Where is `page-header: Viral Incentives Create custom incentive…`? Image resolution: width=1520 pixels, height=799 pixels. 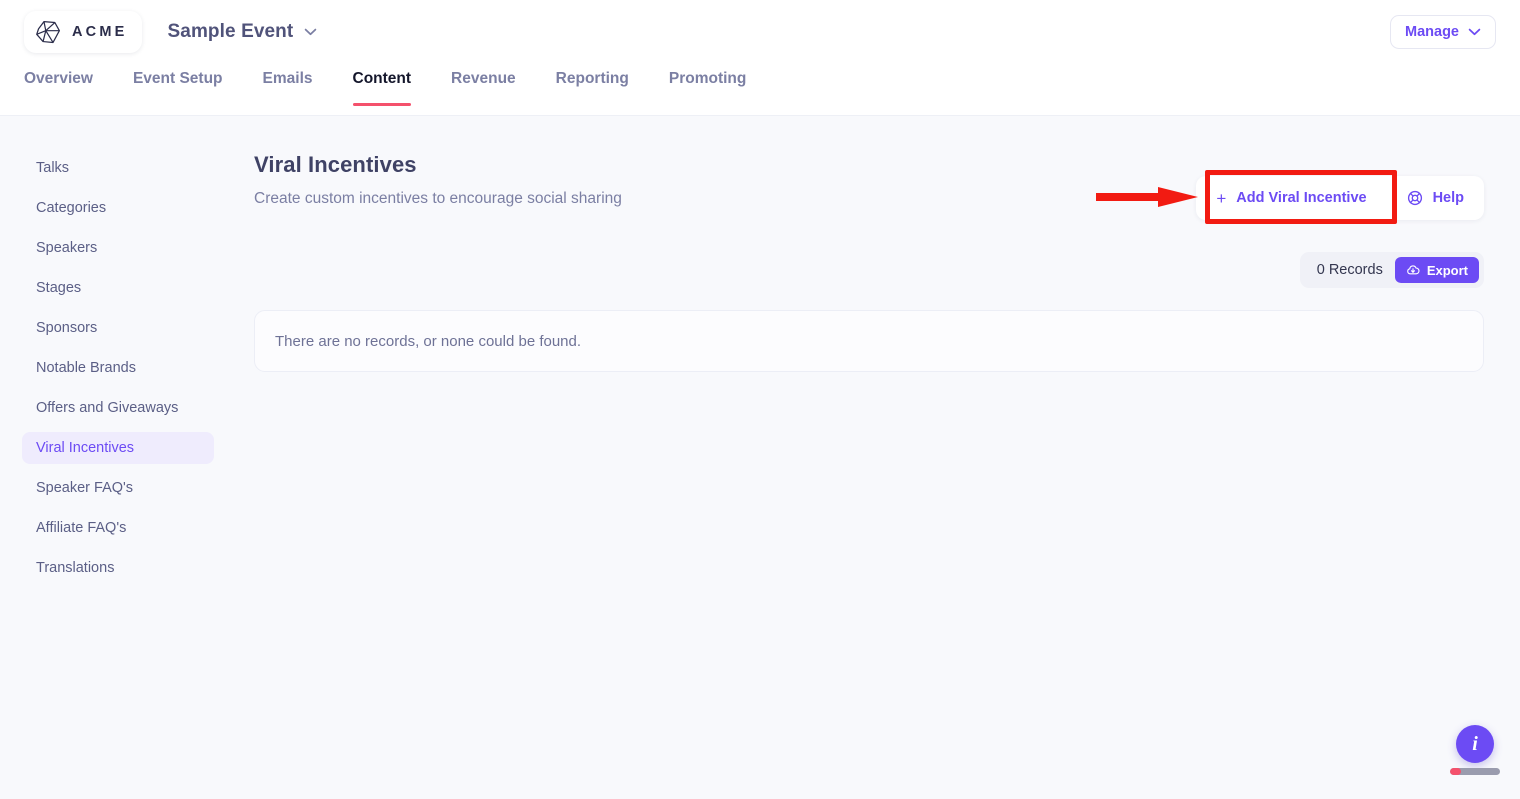 page-header: Viral Incentives Create custom incentive… is located at coordinates (869, 195).